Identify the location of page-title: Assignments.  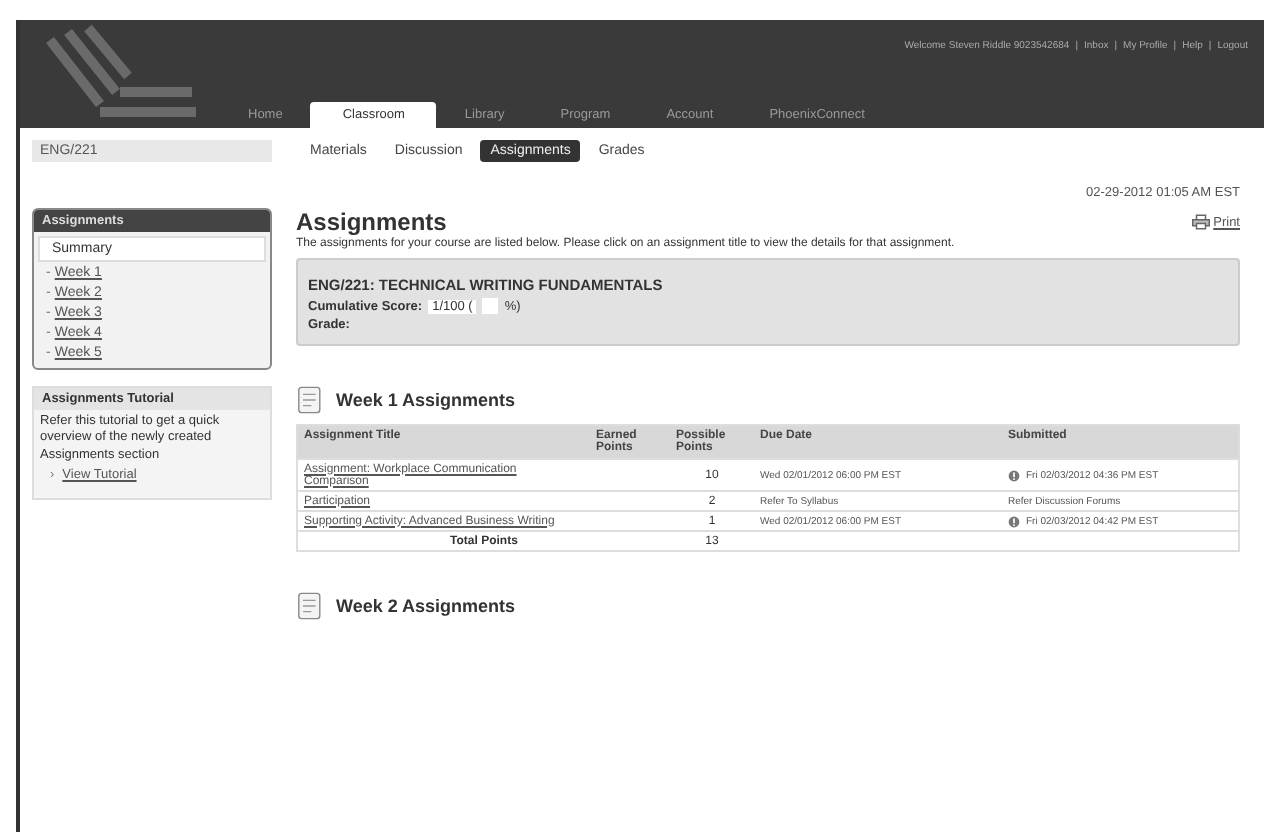
(371, 222).